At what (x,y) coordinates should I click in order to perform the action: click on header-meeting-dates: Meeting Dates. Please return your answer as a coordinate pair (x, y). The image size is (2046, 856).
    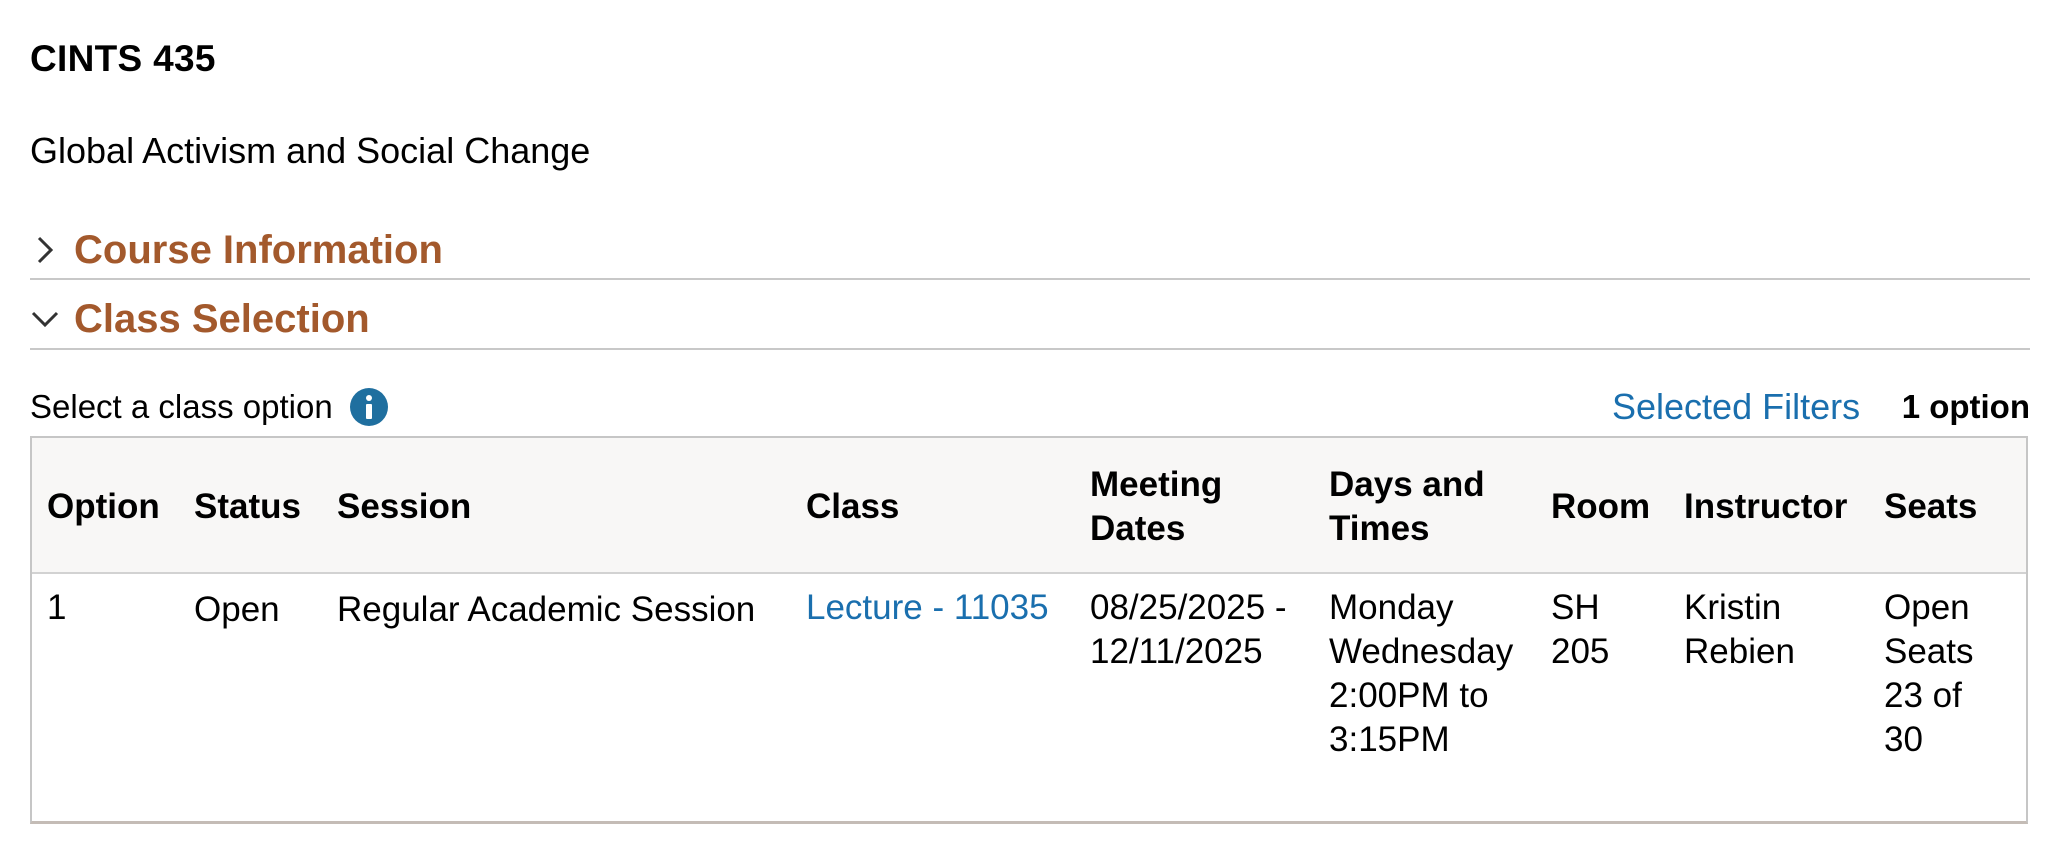
    Looking at the image, I should click on (1156, 506).